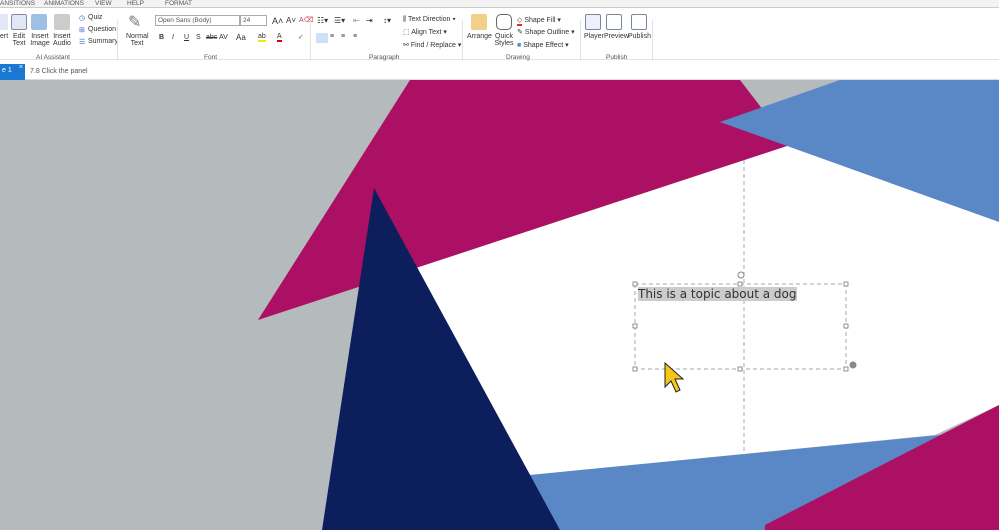  Describe the element at coordinates (39, 22) in the screenshot. I see `insert-image-icon` at that location.